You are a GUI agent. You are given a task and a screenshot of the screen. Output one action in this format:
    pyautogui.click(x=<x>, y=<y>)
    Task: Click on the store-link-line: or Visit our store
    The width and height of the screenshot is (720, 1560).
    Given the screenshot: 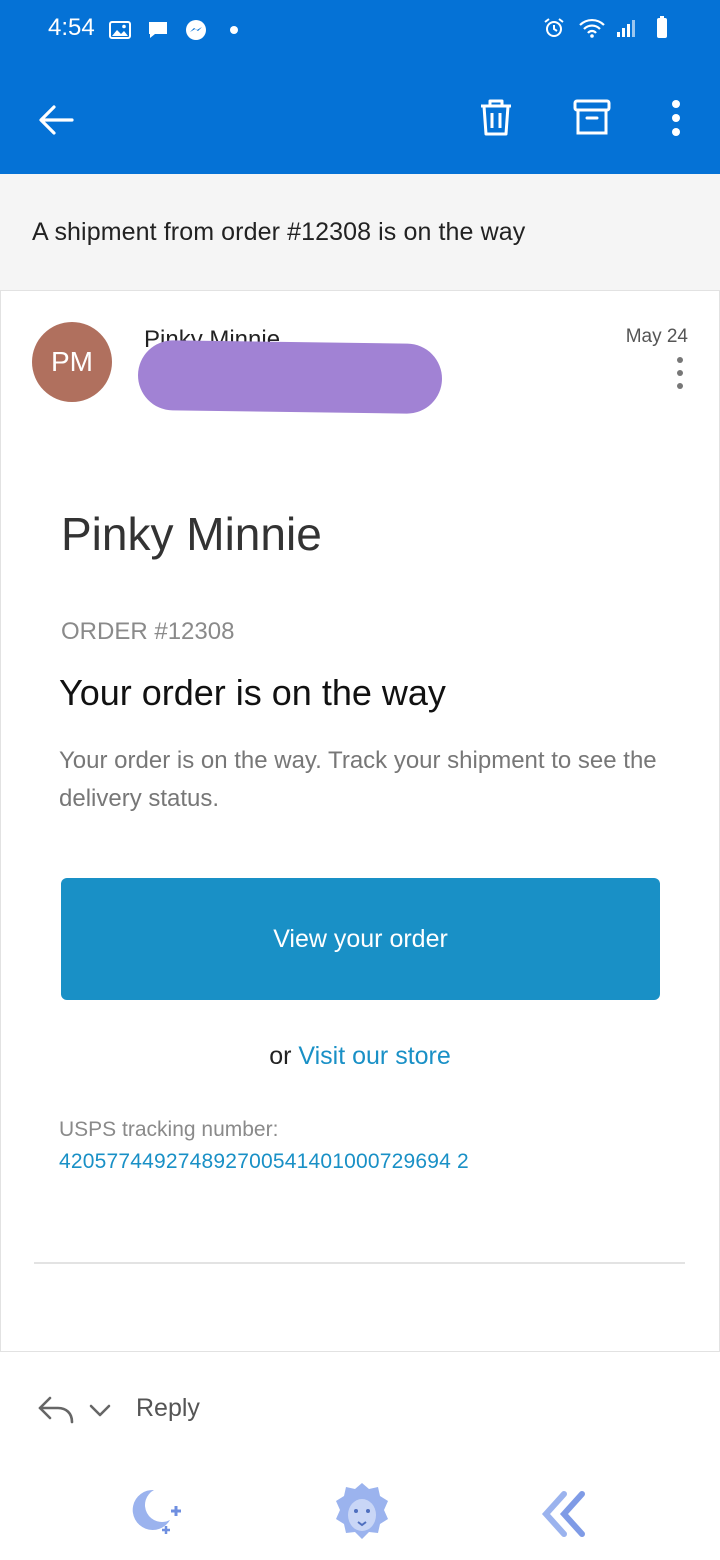 What is the action you would take?
    pyautogui.click(x=360, y=1056)
    